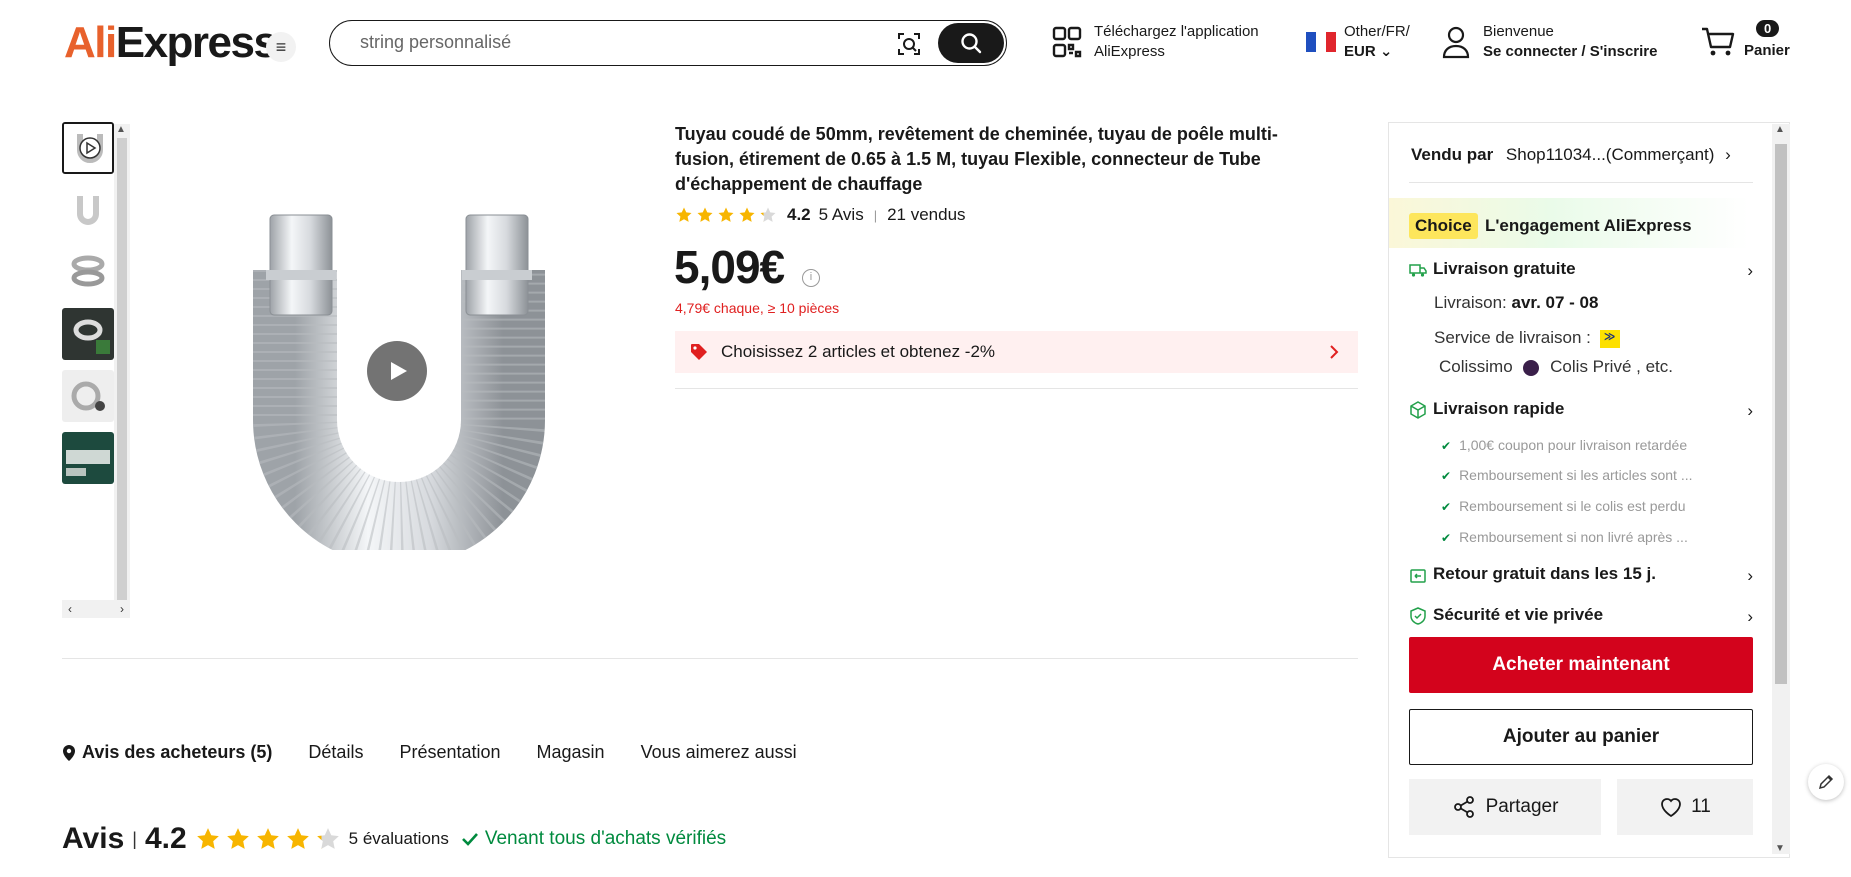 Image resolution: width=1851 pixels, height=877 pixels. I want to click on share-icon, so click(1463, 807).